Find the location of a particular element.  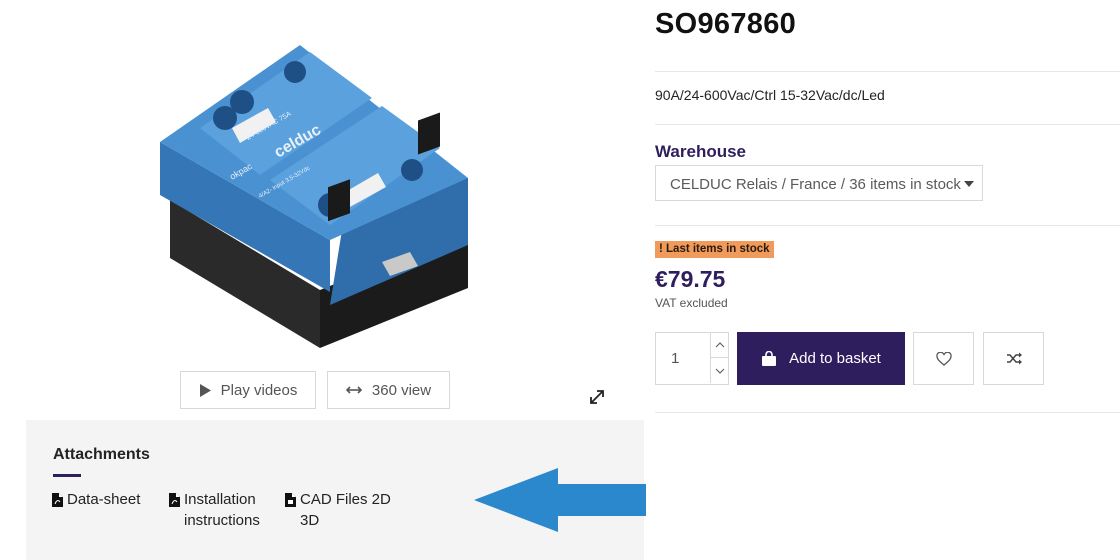

attachment-datasheet: Data-sheet is located at coordinates (102, 499).